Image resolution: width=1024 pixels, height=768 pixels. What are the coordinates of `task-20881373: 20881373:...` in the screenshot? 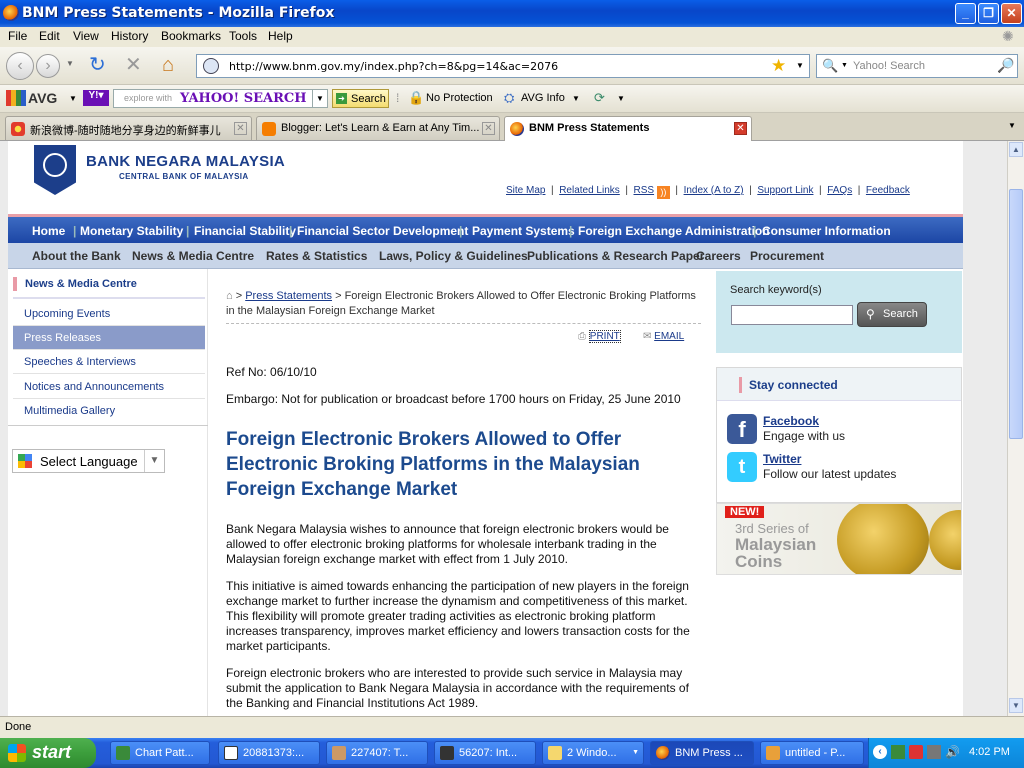 It's located at (269, 753).